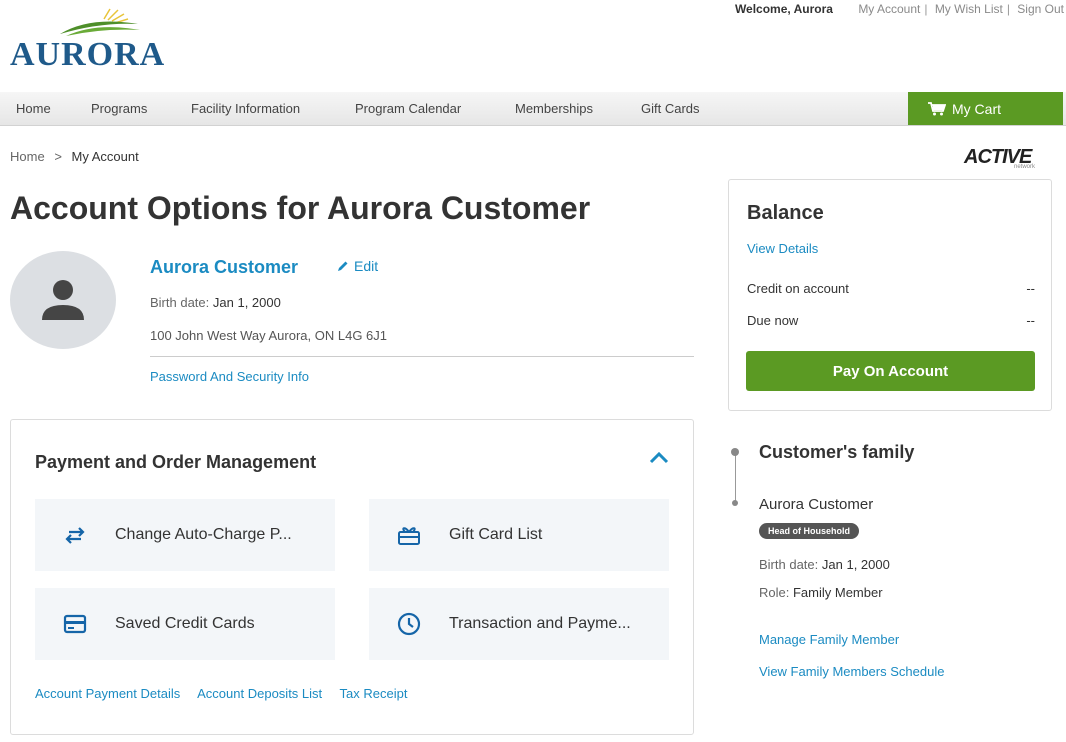  What do you see at coordinates (88, 54) in the screenshot?
I see `logo-text: AURORA` at bounding box center [88, 54].